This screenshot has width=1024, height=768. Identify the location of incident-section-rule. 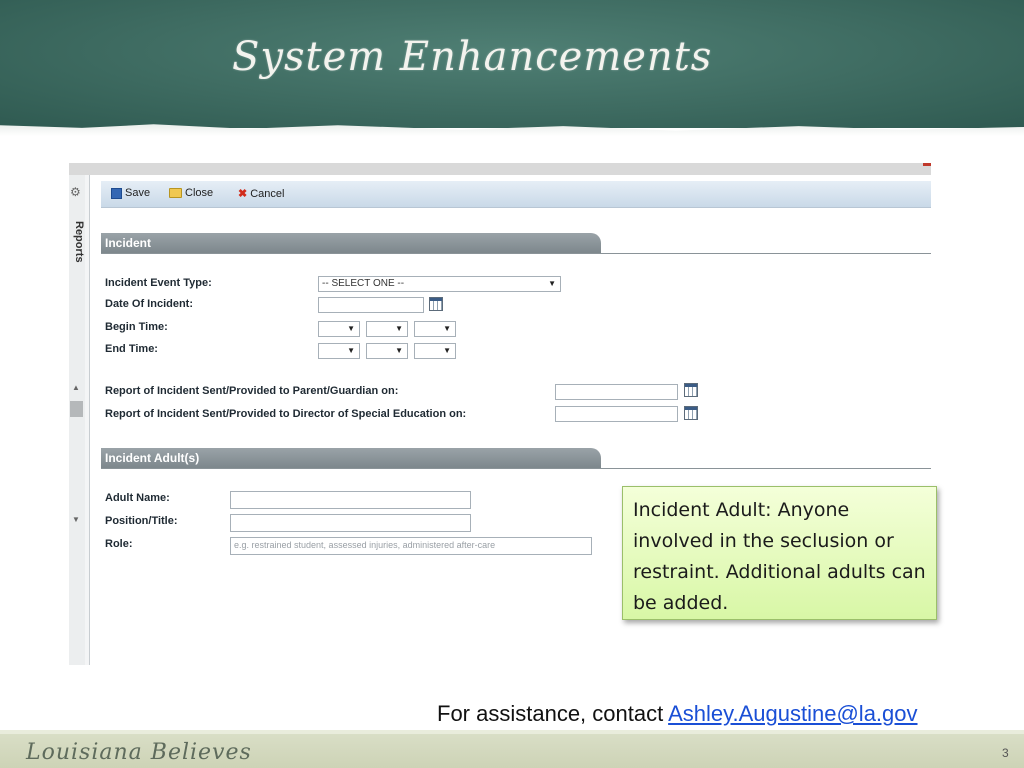
(516, 253).